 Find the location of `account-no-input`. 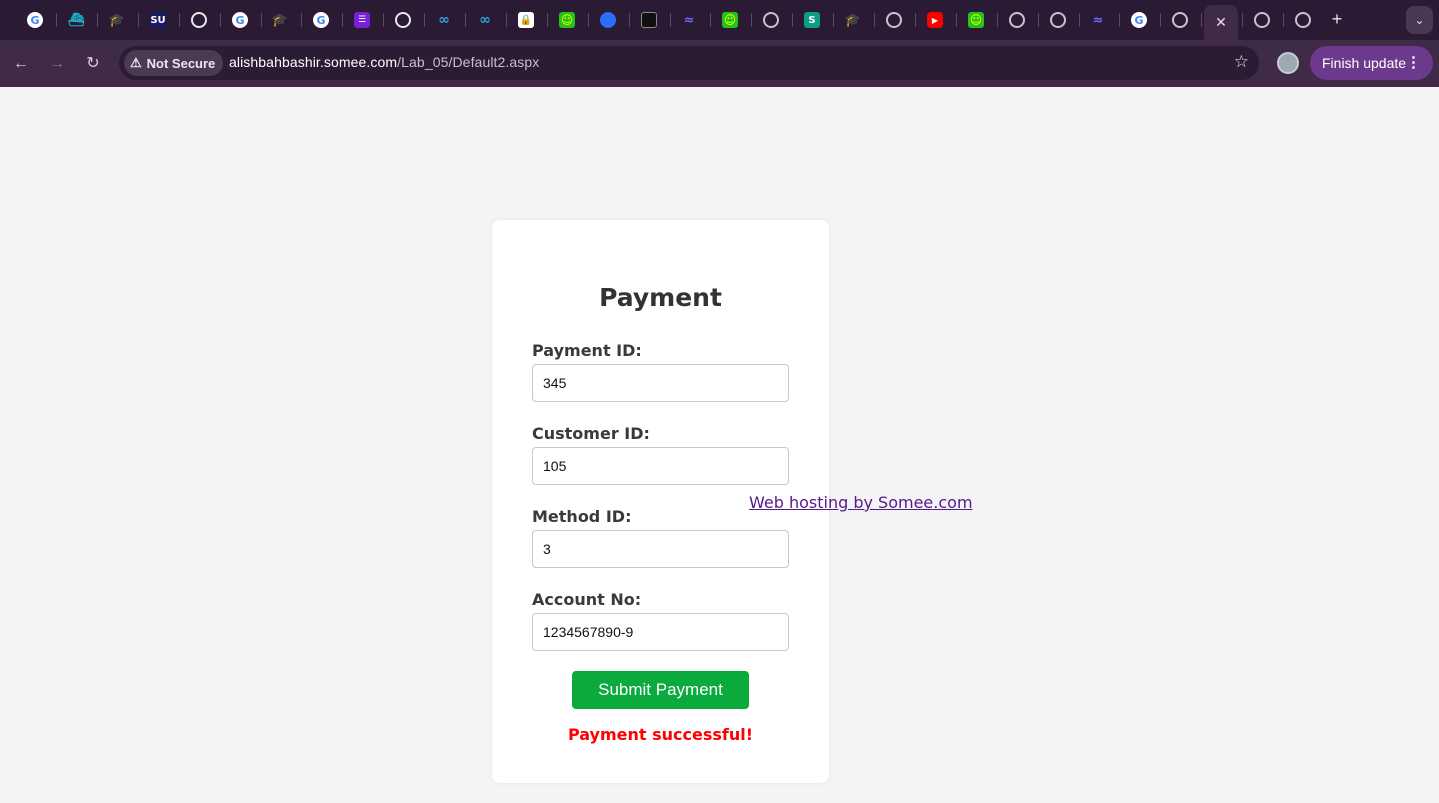

account-no-input is located at coordinates (660, 632).